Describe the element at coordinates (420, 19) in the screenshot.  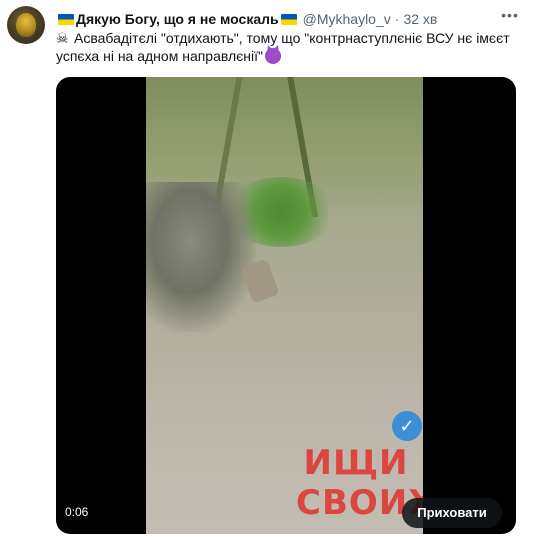
I see `timestamp: 32 хв` at that location.